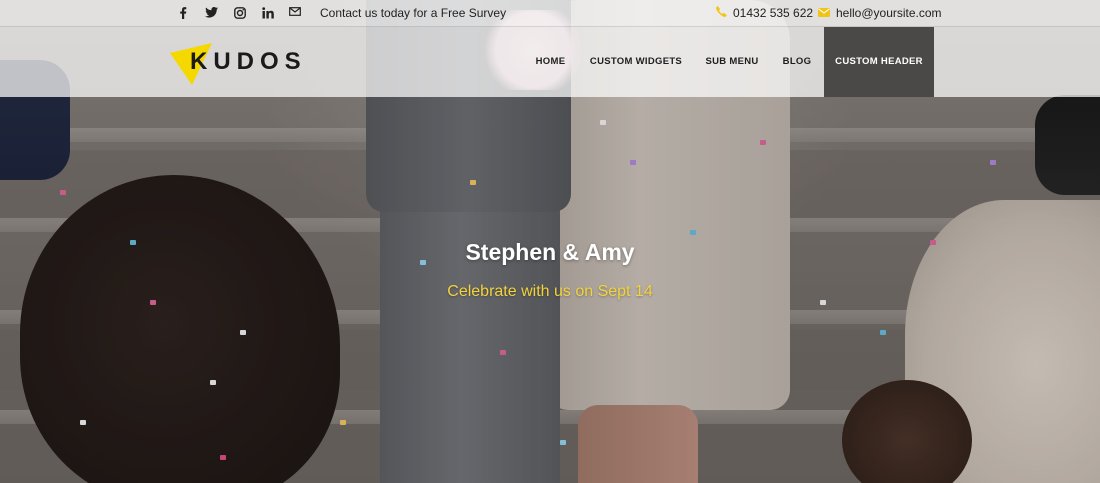 This screenshot has width=1100, height=483. What do you see at coordinates (550, 252) in the screenshot?
I see `hero-title: Stephen & Amy` at bounding box center [550, 252].